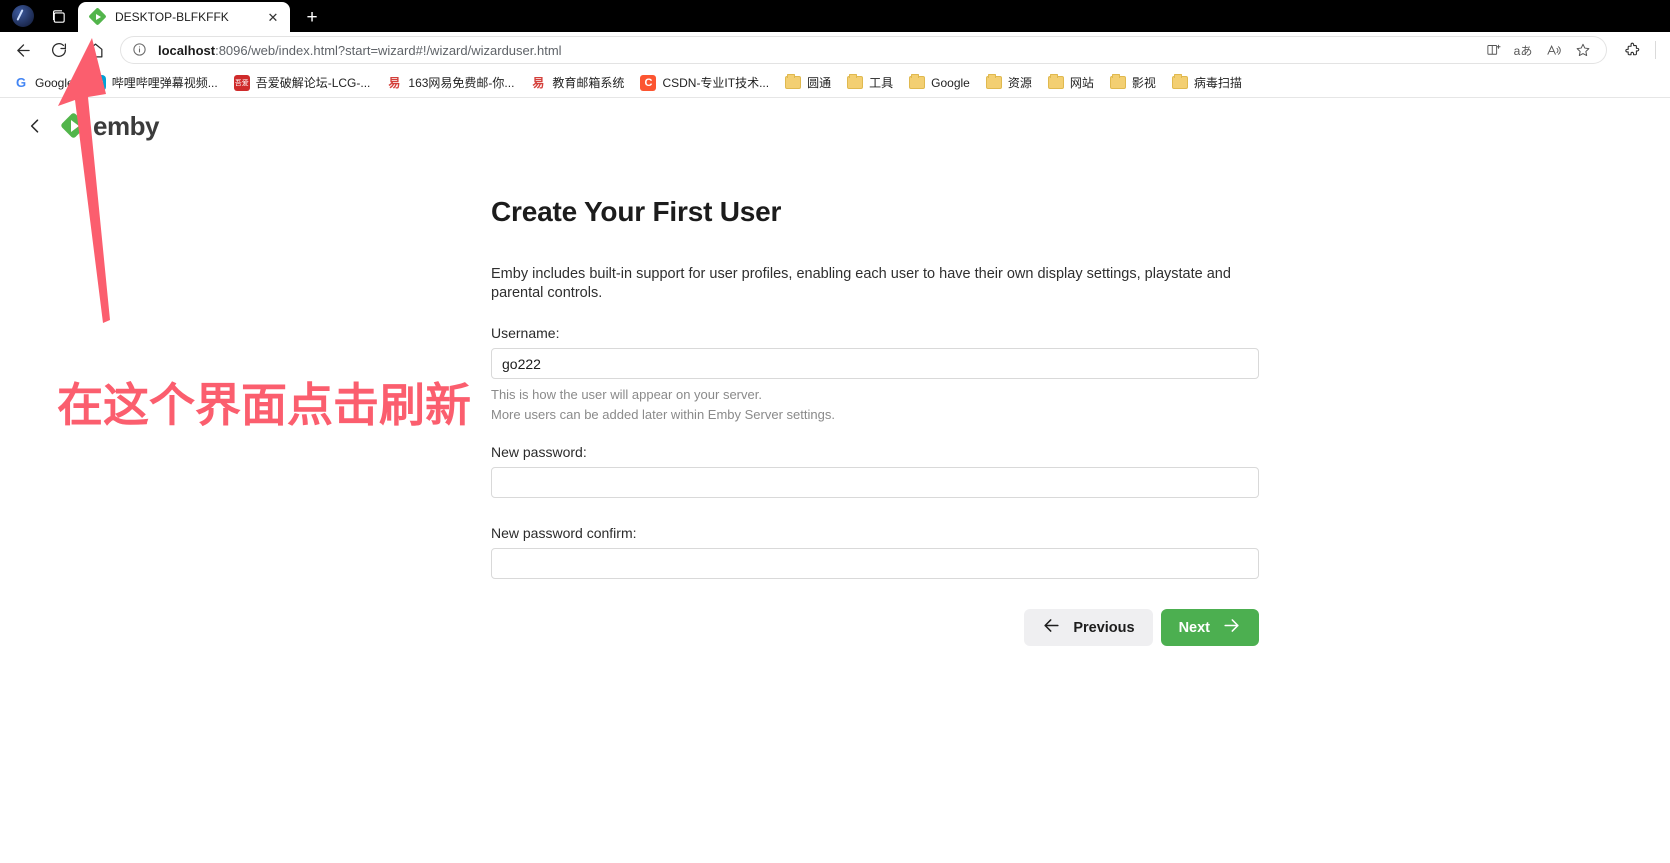 Image resolution: width=1670 pixels, height=863 pixels. What do you see at coordinates (1493, 50) in the screenshot?
I see `split-screen-icon` at bounding box center [1493, 50].